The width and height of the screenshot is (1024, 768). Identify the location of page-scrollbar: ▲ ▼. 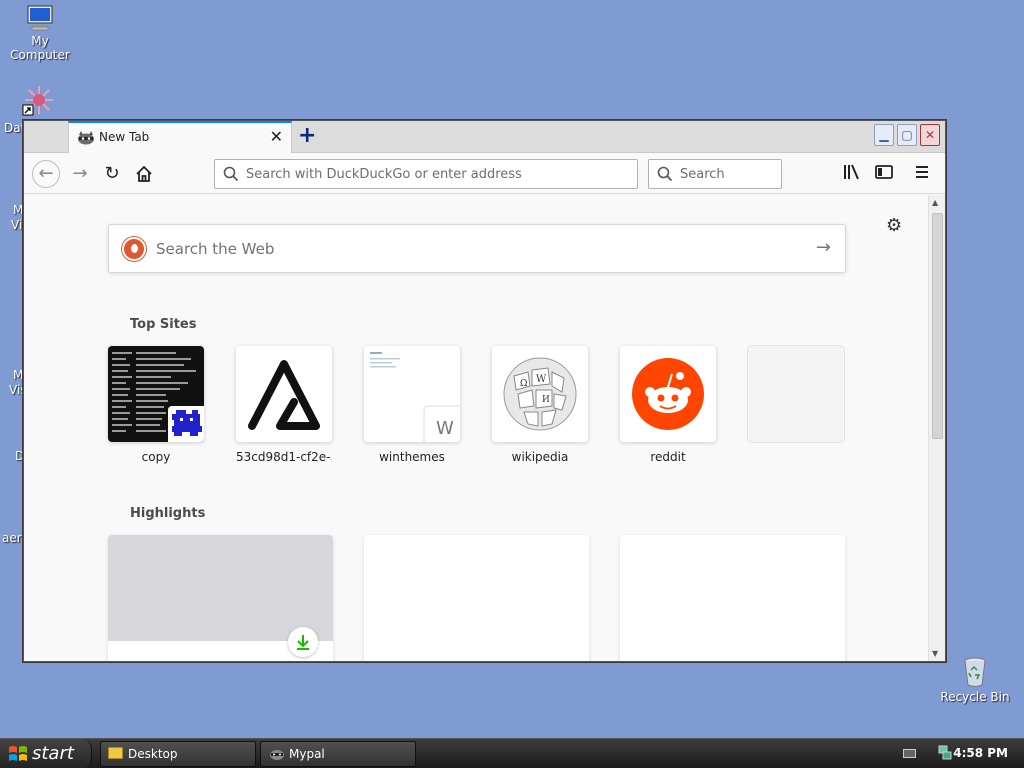
(936, 428).